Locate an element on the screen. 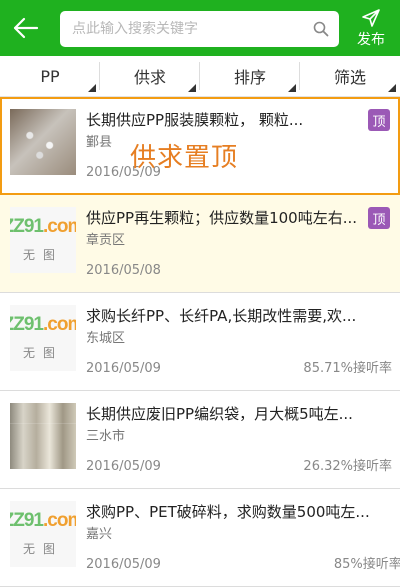 This screenshot has height=587, width=400. filter-category: PP is located at coordinates (50, 76).